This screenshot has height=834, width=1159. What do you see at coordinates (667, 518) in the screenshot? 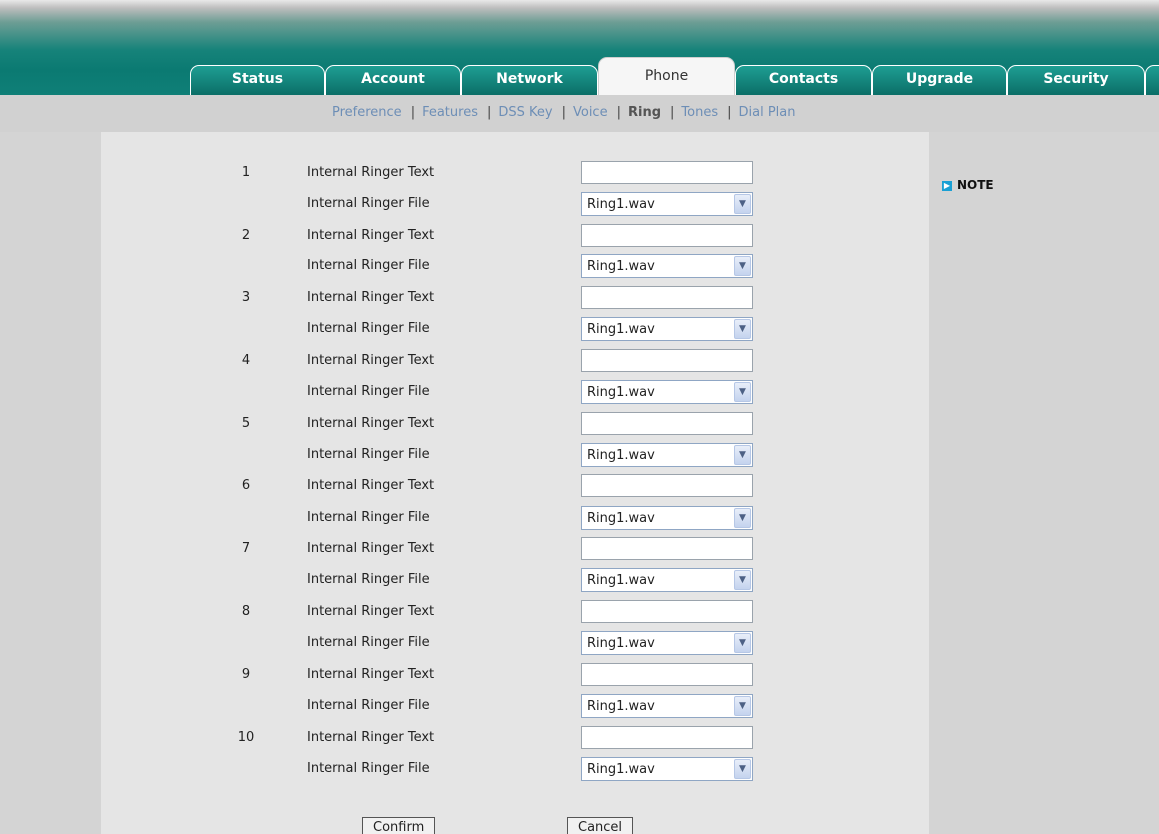
I see `ringer-file-select-6: Ring1.wav ▼` at bounding box center [667, 518].